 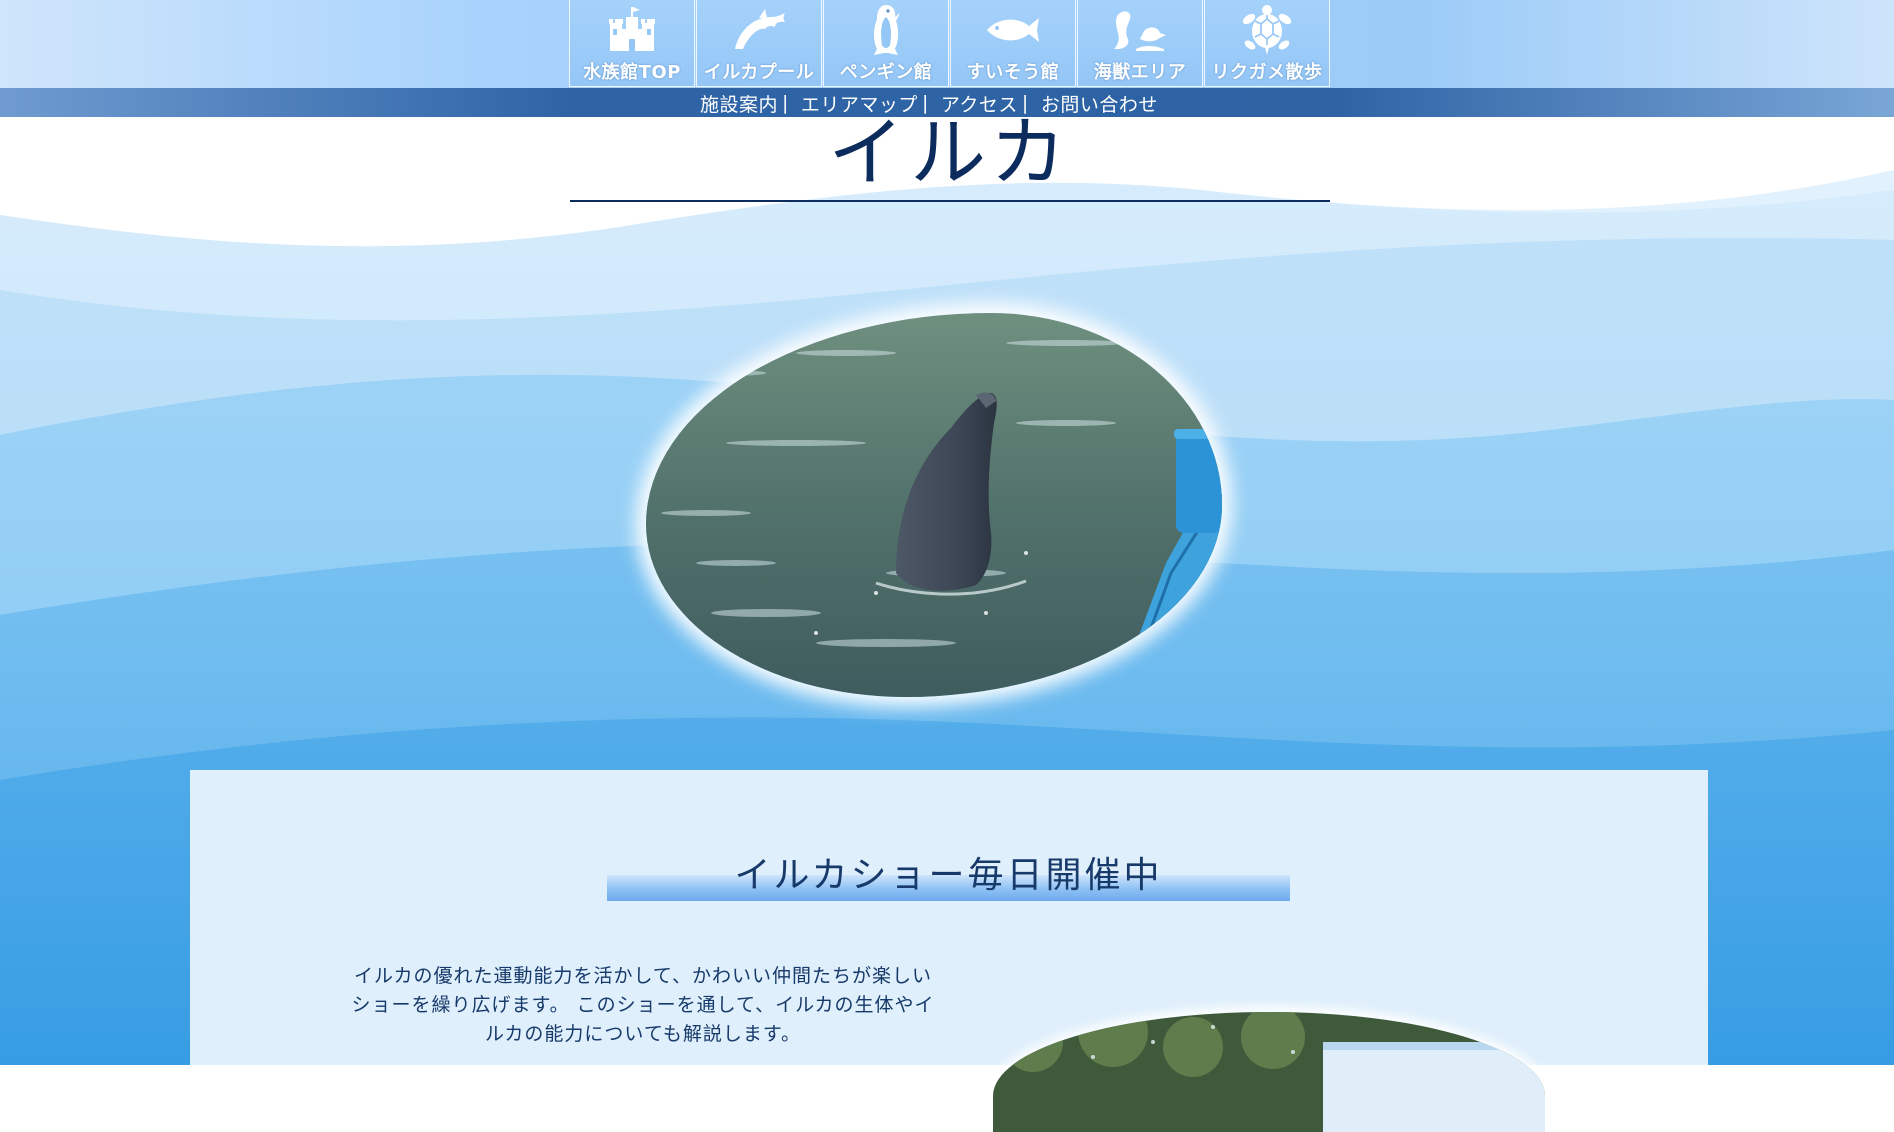 I want to click on nav-label: リクガメ散歩, so click(x=1267, y=72).